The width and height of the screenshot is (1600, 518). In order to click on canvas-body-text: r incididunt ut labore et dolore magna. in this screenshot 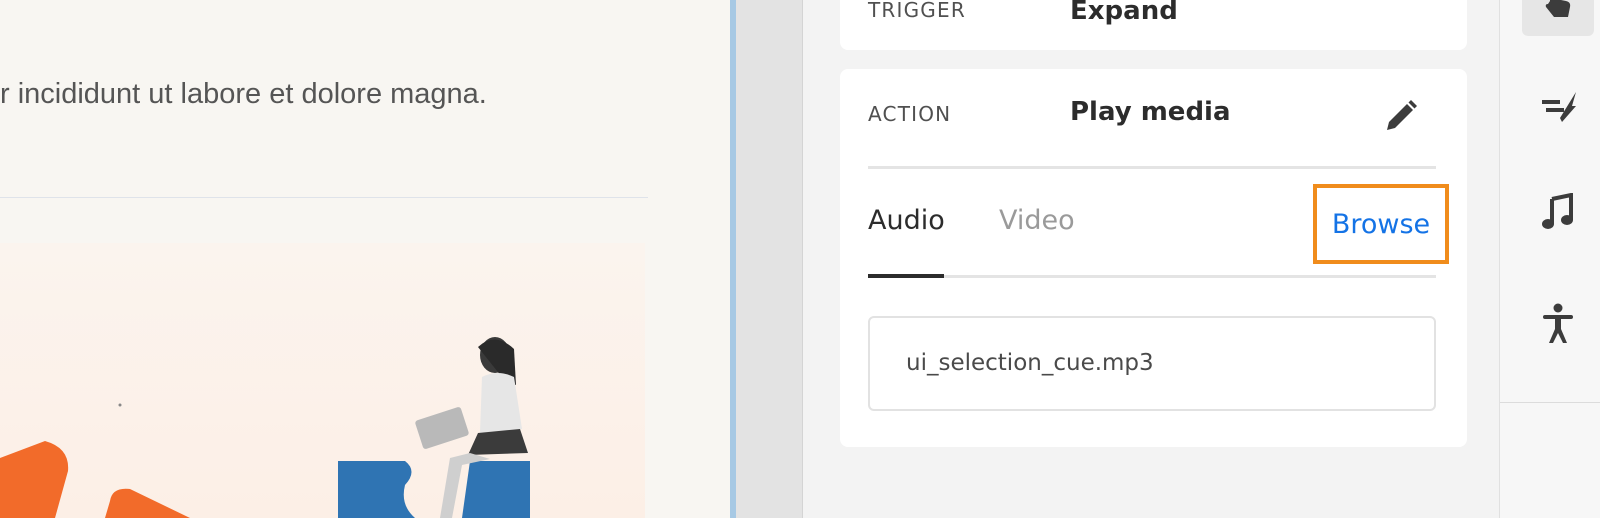, I will do `click(243, 94)`.